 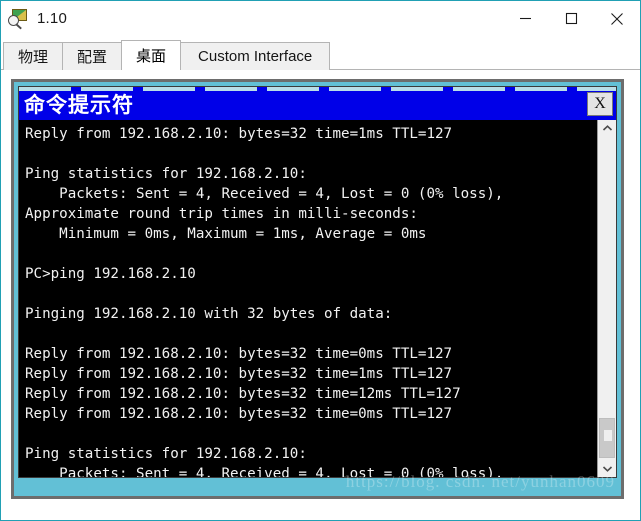 I want to click on minimize-button, so click(x=525, y=18).